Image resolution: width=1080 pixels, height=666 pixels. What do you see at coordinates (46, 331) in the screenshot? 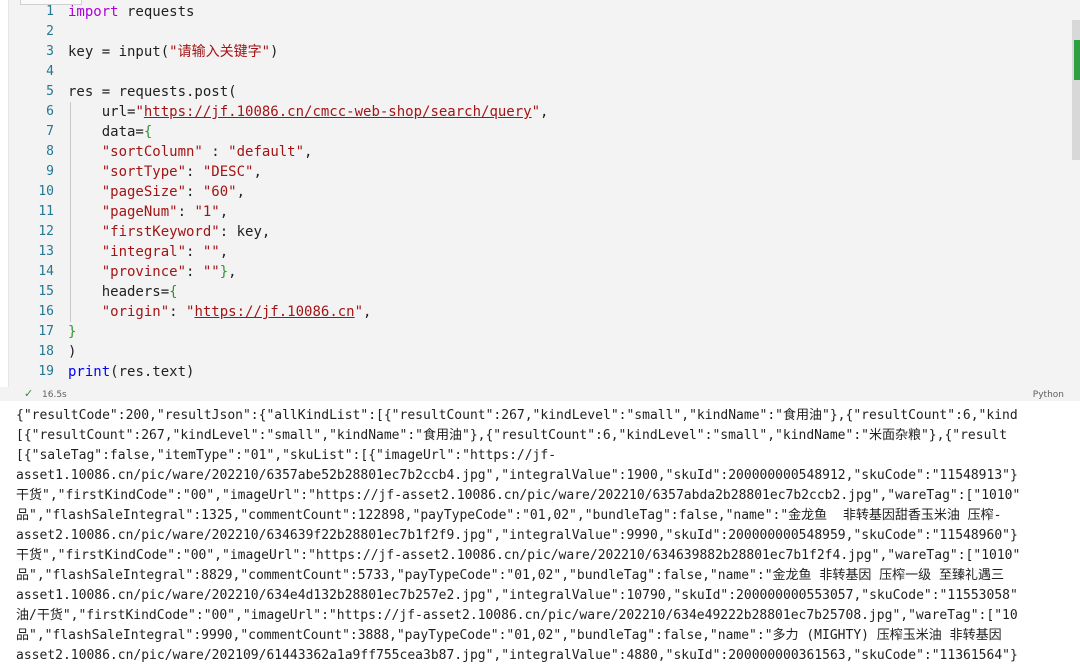
I see `line-number: 17` at bounding box center [46, 331].